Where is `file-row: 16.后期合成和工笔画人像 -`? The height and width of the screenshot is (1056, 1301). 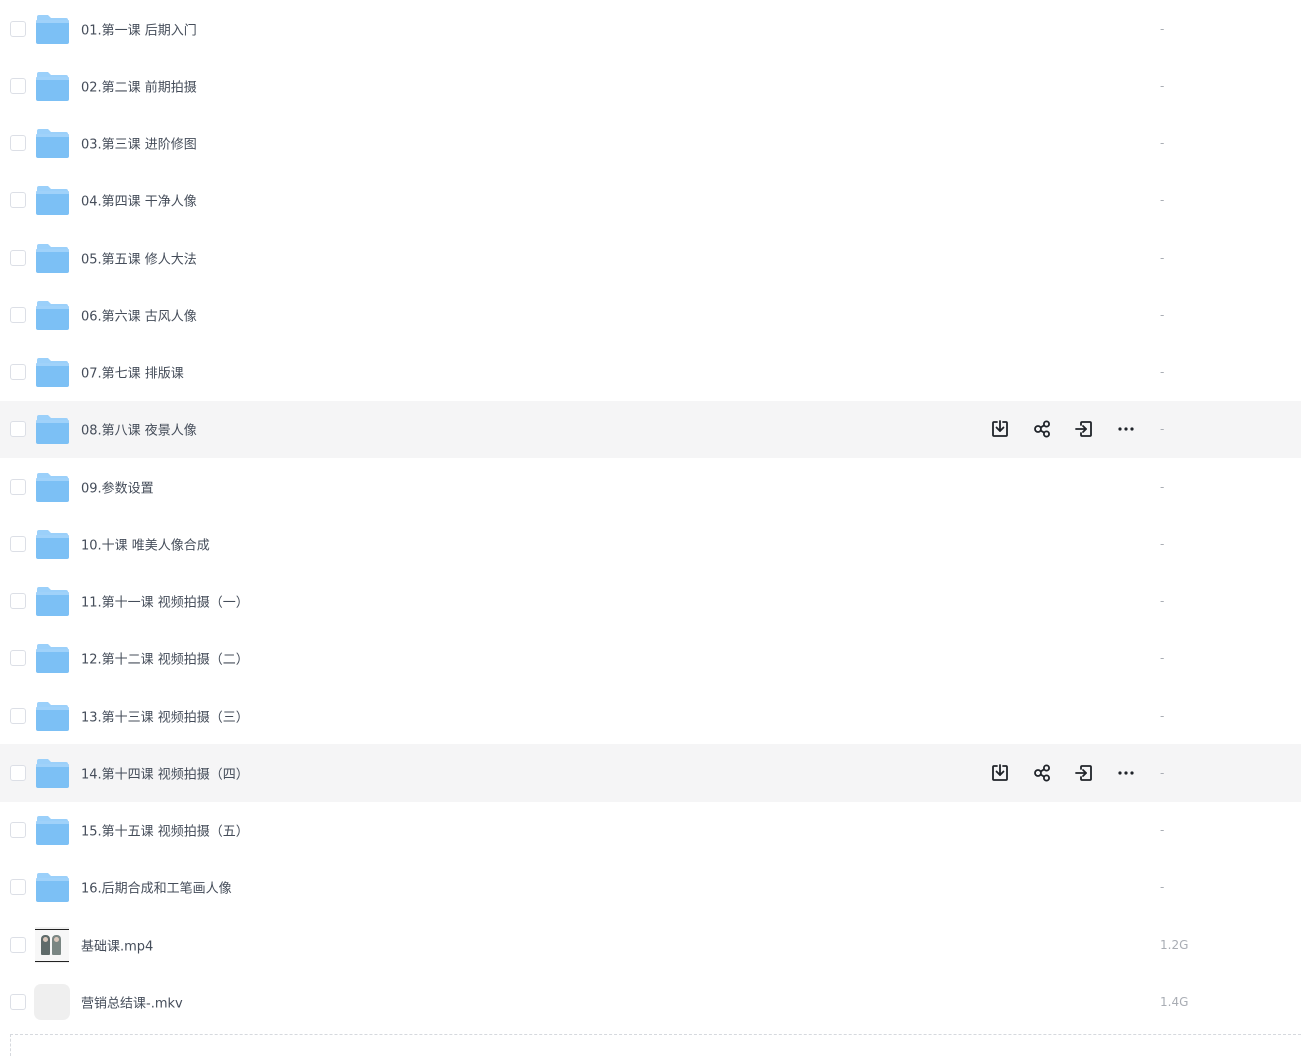
file-row: 16.后期合成和工笔画人像 - is located at coordinates (650, 887).